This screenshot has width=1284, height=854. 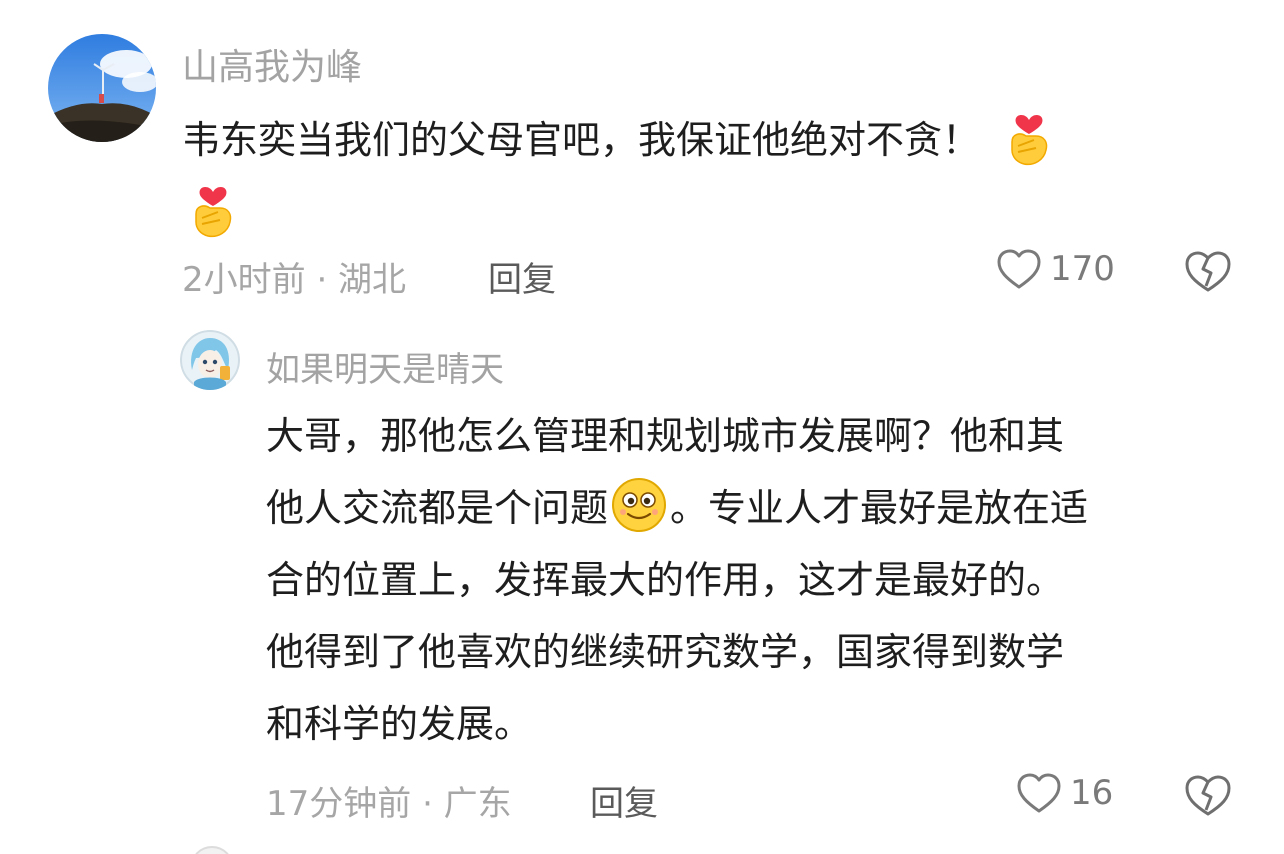 What do you see at coordinates (712, 176) in the screenshot?
I see `comment-text: 韦东奕当我们的父母官吧，我保证他绝对不贪！` at bounding box center [712, 176].